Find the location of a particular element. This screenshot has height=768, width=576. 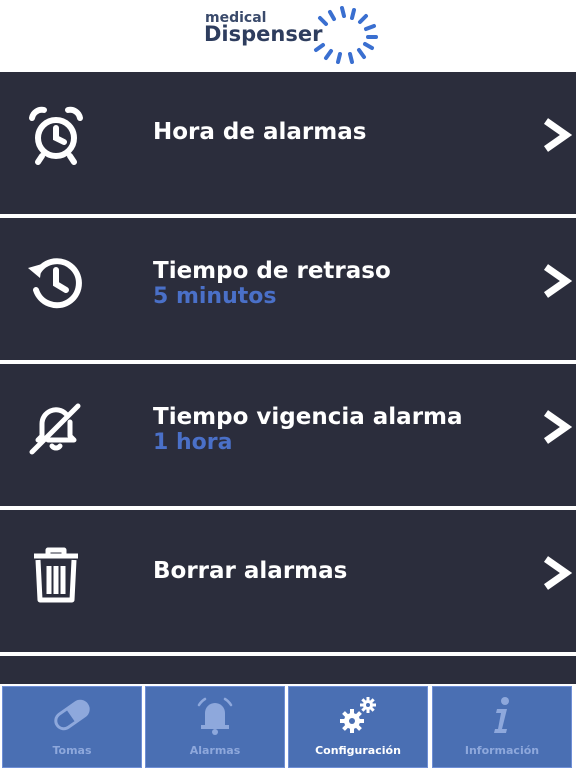

bell-off-icon is located at coordinates (55, 429).